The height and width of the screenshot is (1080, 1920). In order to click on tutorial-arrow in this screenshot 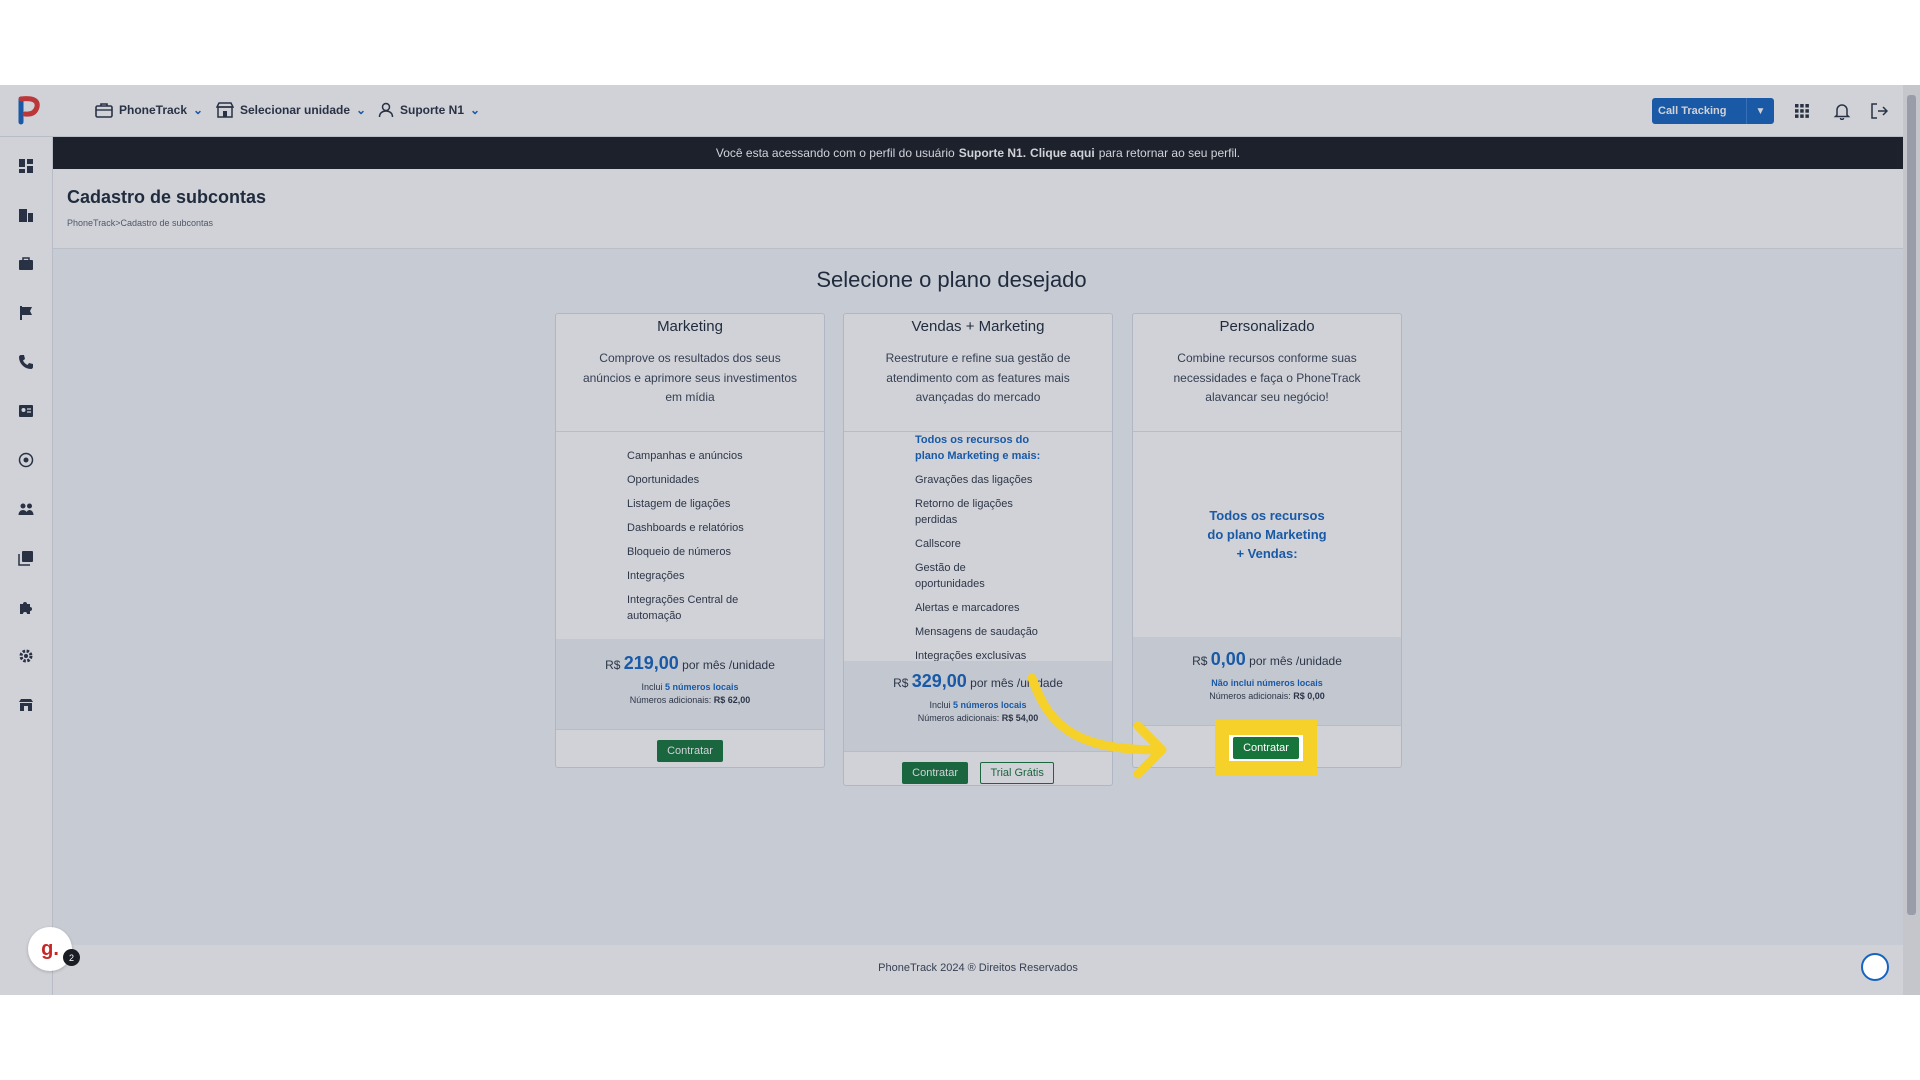, I will do `click(1097, 726)`.